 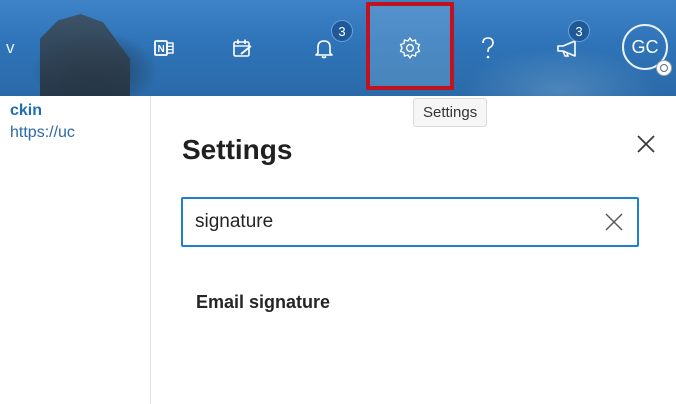 I want to click on gear-icon, so click(x=410, y=48).